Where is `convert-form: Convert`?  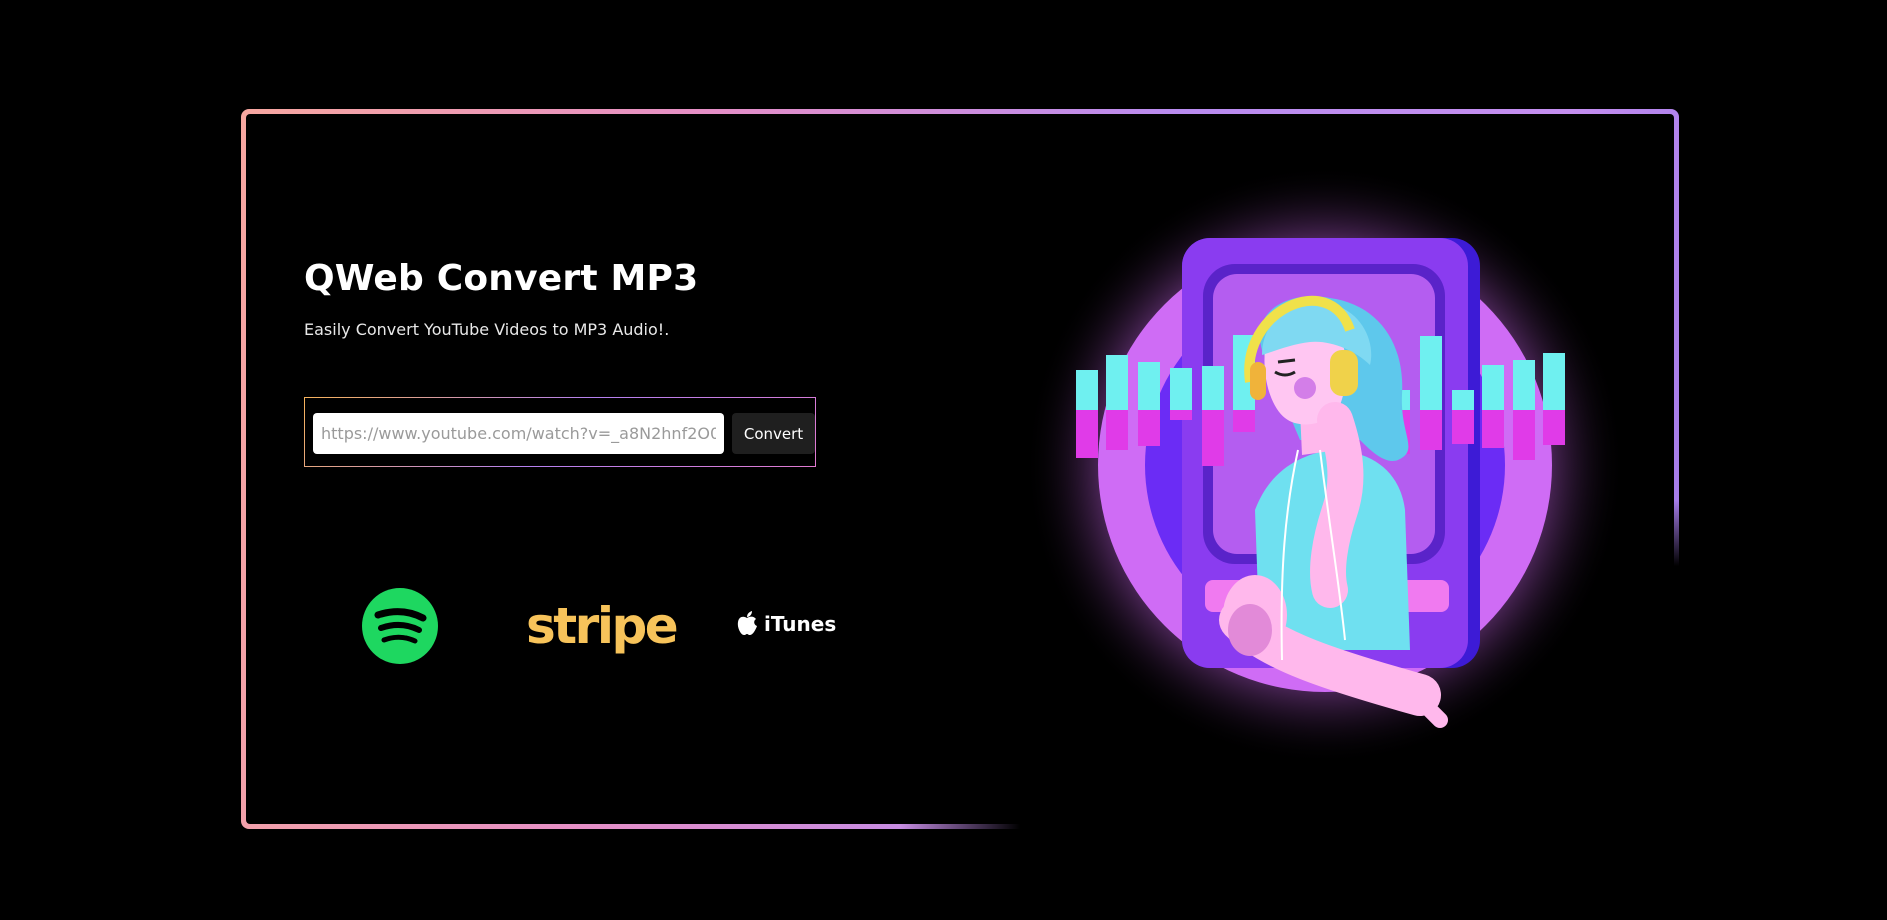 convert-form: Convert is located at coordinates (560, 432).